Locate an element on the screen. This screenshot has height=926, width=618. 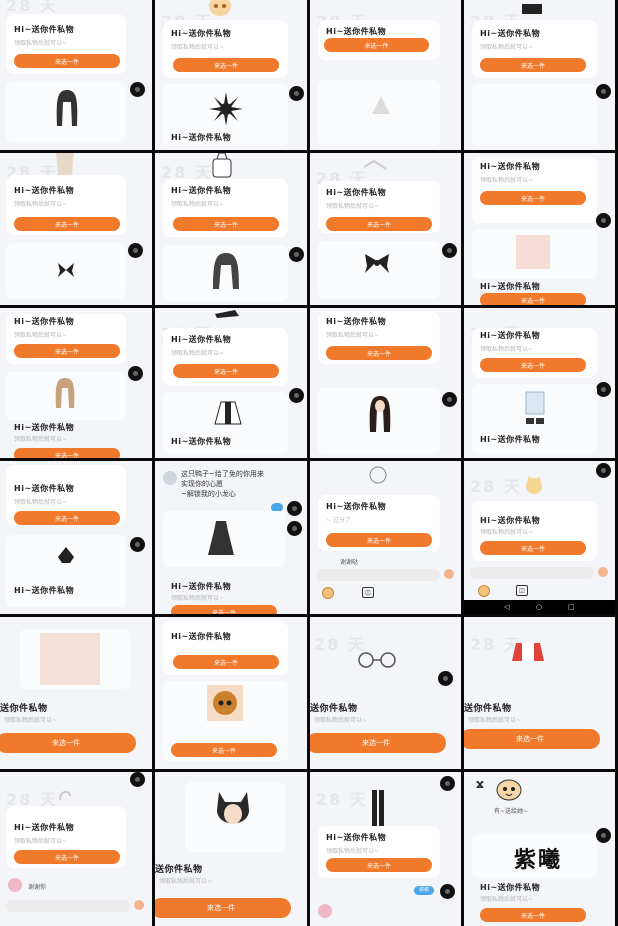
hair-item-icon is located at coordinates (65, 164).